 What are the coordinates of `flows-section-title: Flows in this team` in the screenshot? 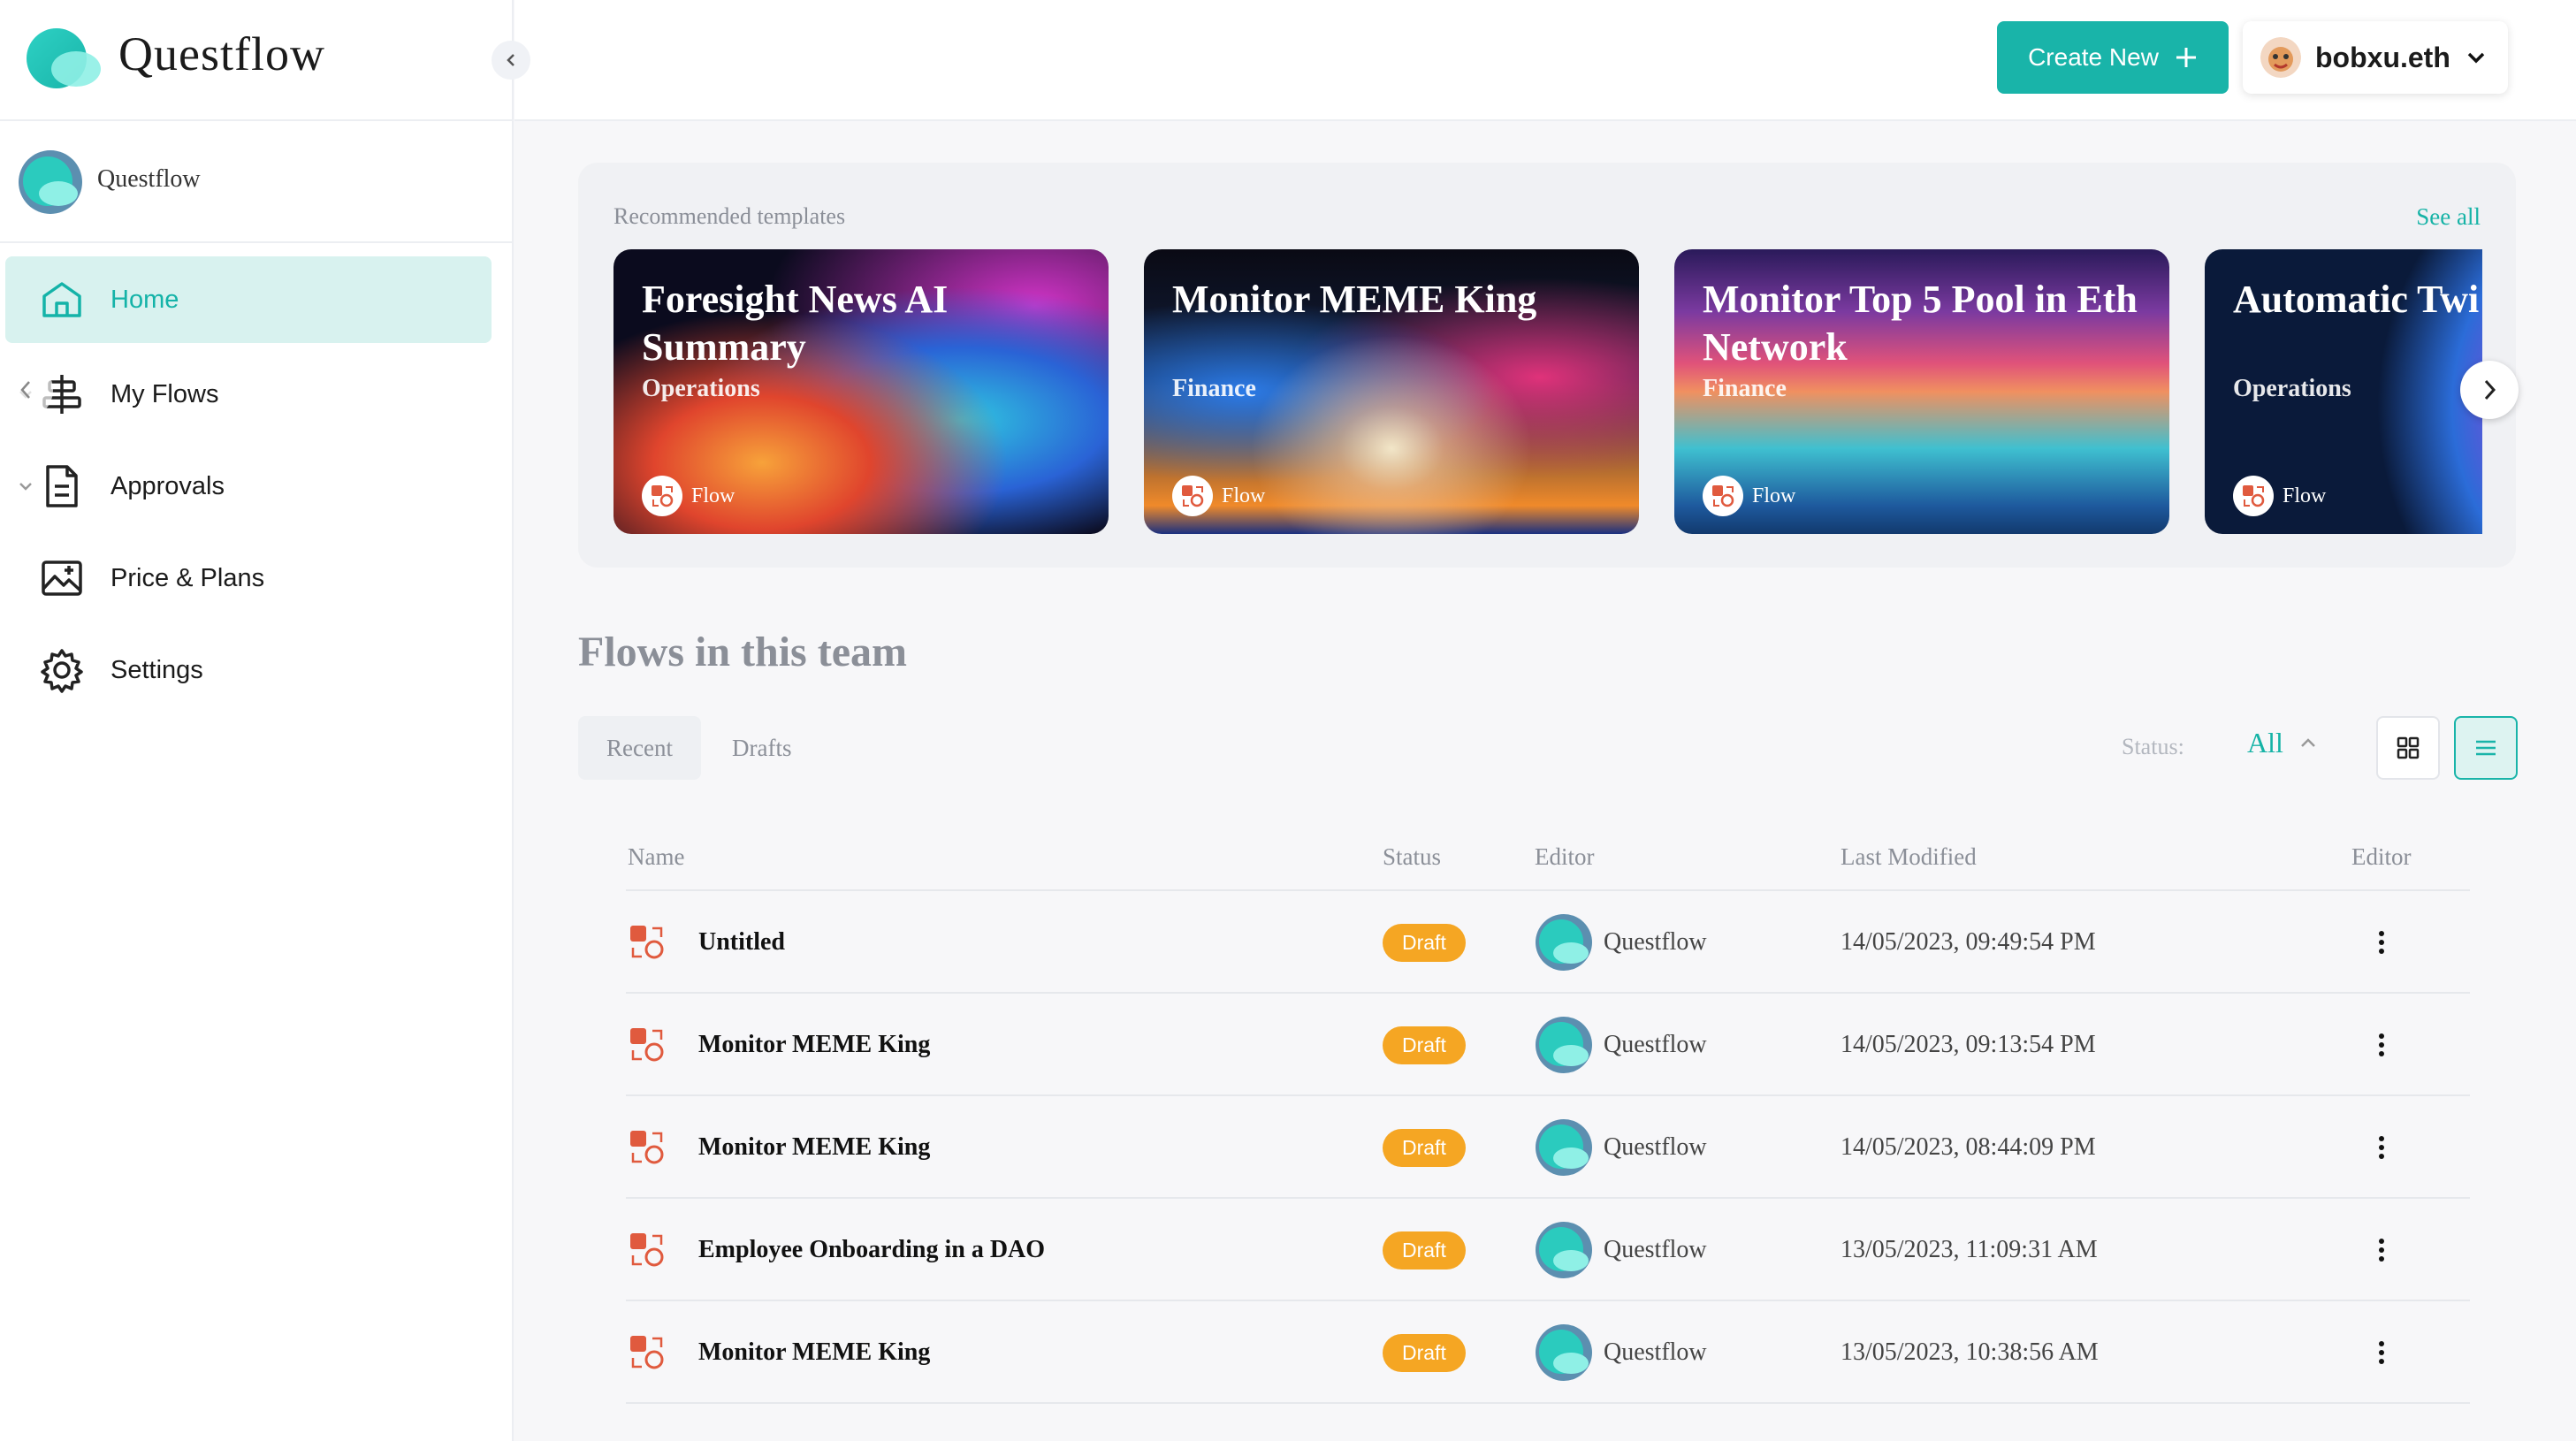 It's located at (742, 652).